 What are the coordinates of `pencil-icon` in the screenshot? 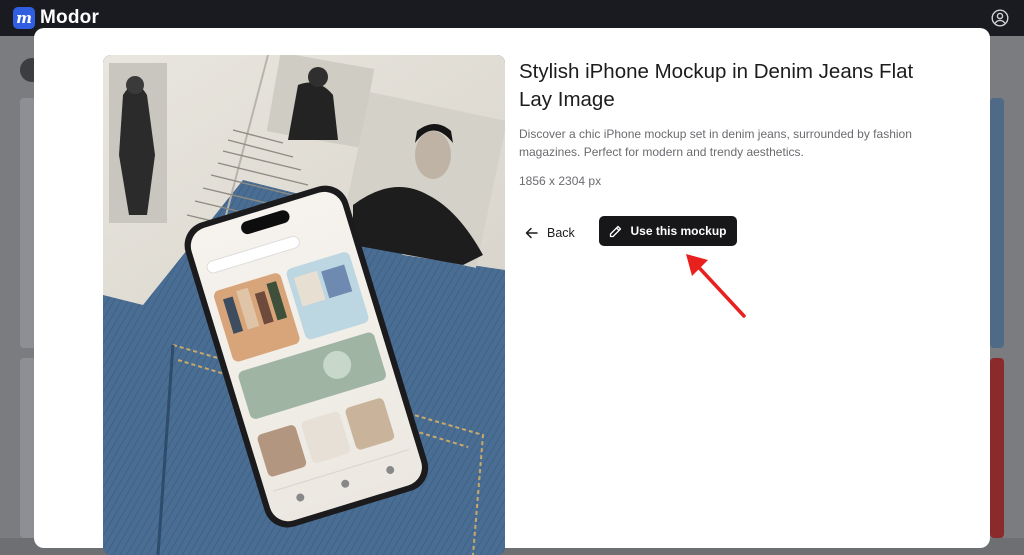 It's located at (616, 231).